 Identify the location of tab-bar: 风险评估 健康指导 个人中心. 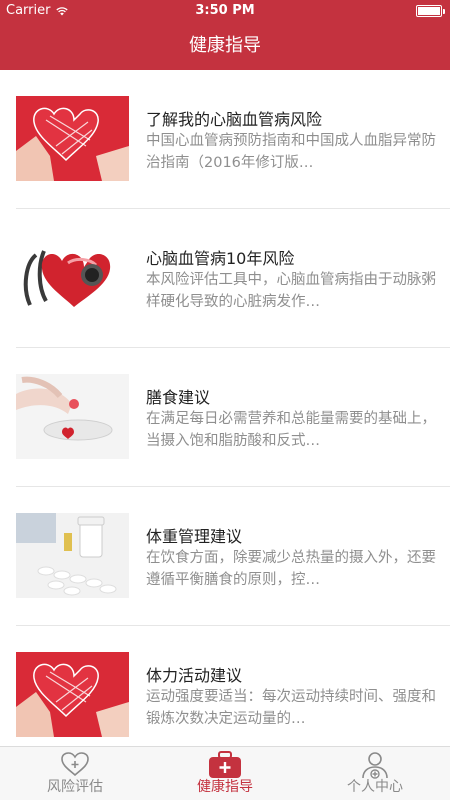
(225, 773).